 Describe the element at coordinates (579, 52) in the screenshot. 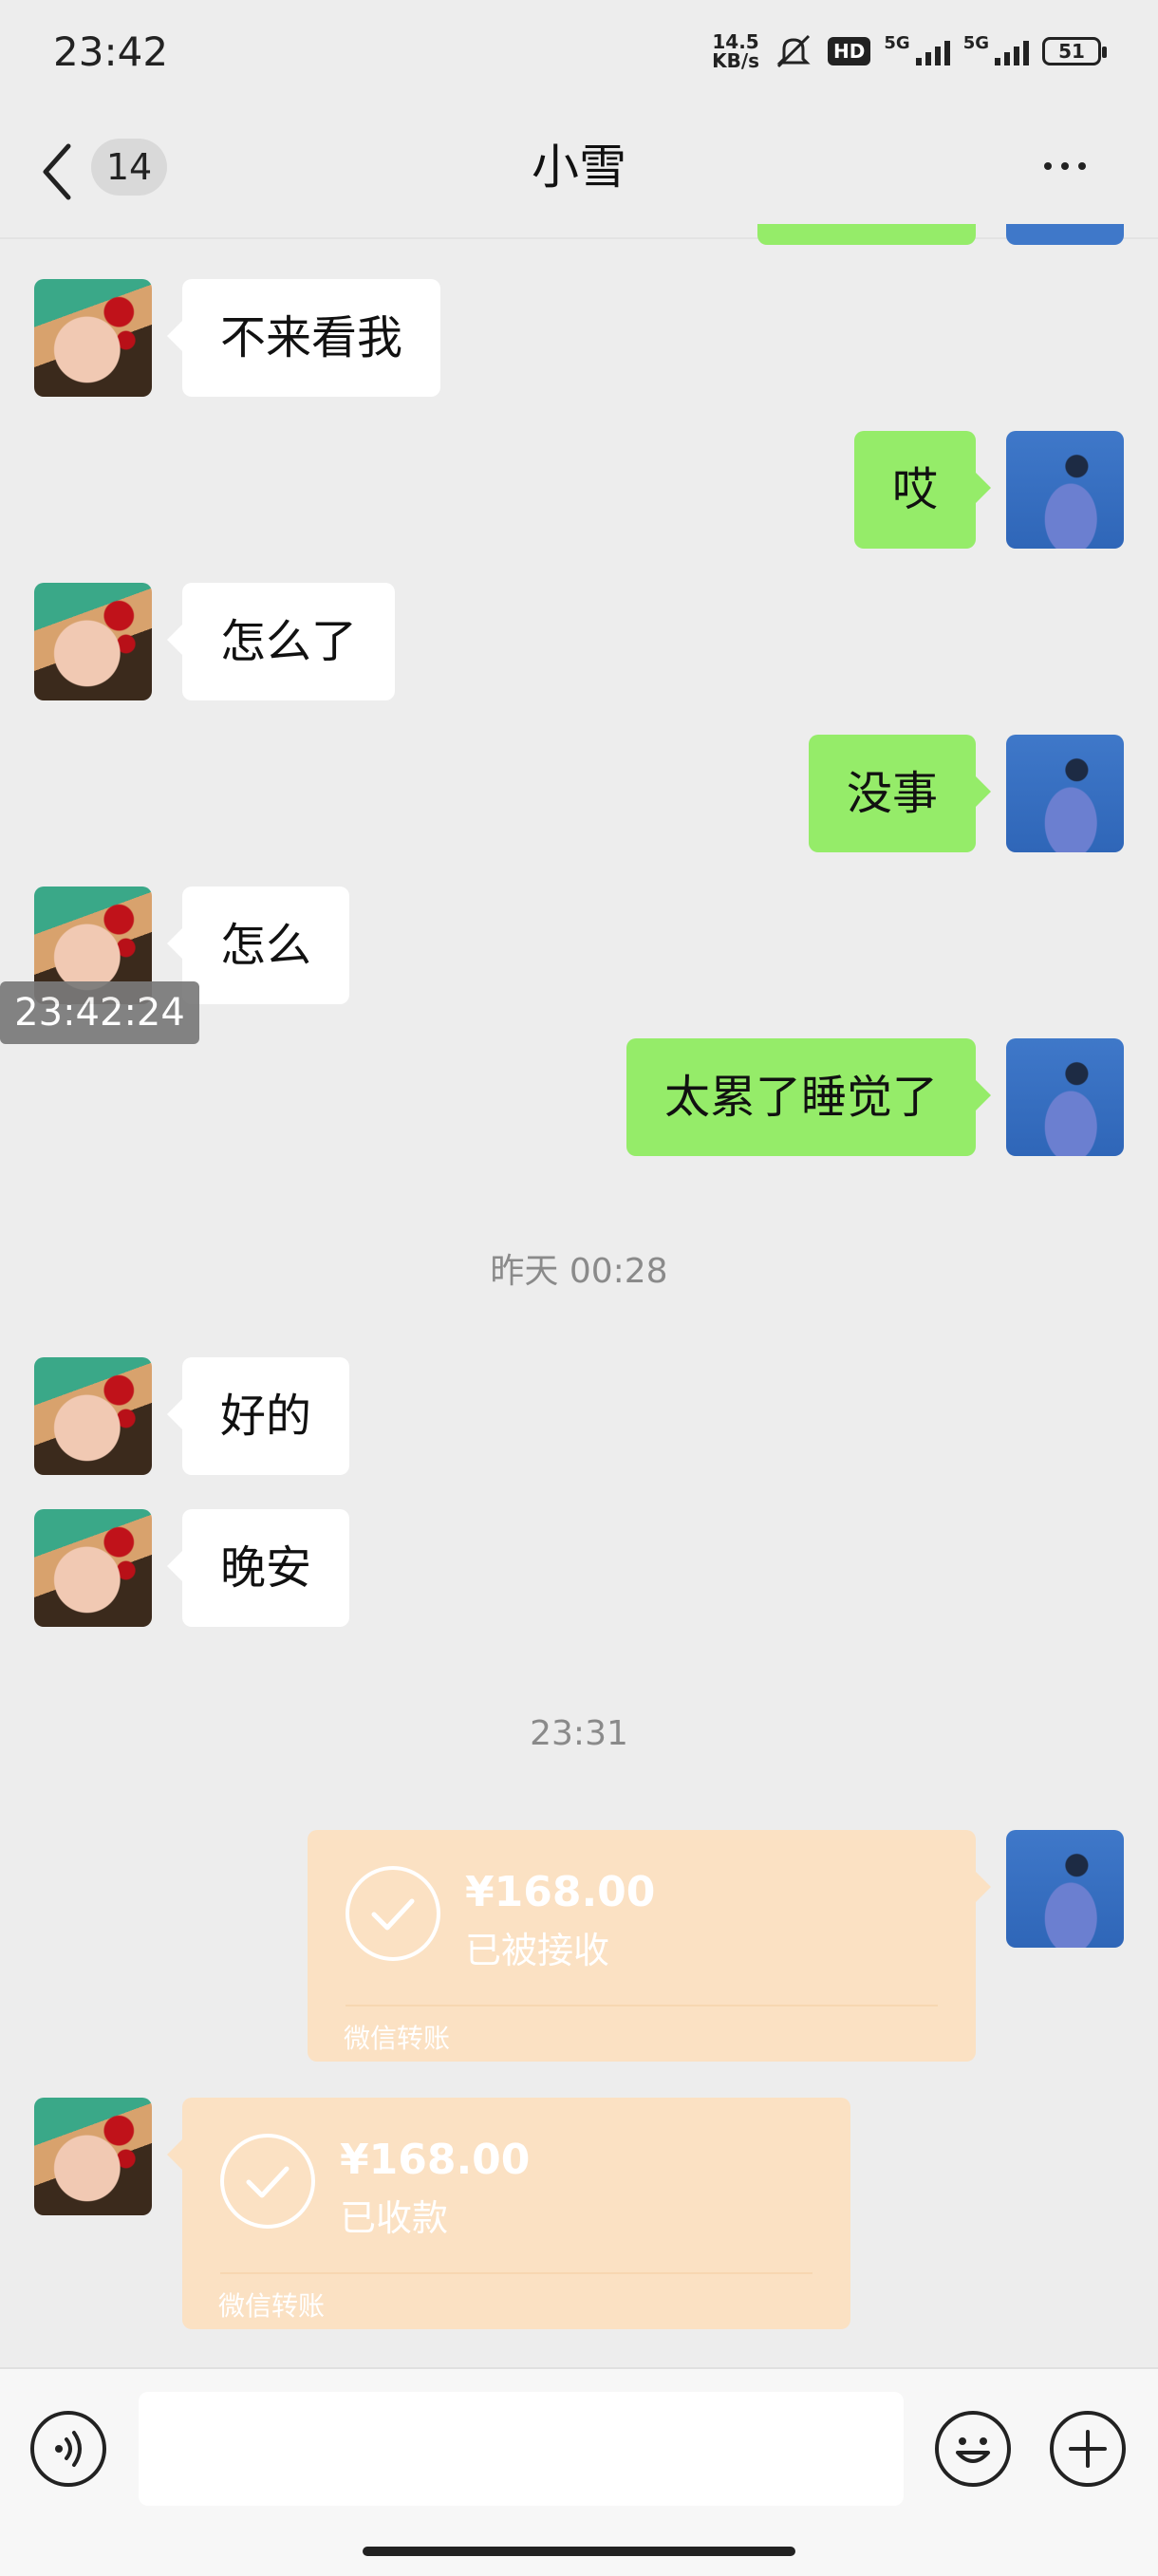

I see `status-bar: 23:42 14.5 KB/s HD 5G 5G 51` at that location.